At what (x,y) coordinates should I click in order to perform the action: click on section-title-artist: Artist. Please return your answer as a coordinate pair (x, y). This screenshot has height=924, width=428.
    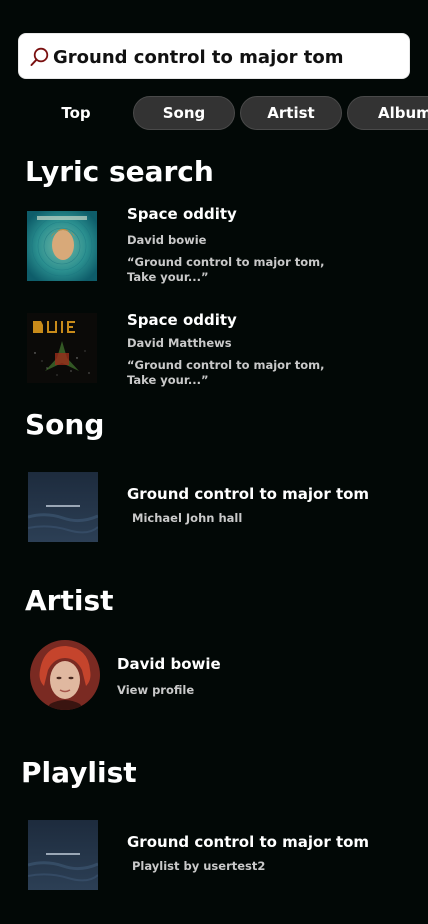
    Looking at the image, I should click on (69, 600).